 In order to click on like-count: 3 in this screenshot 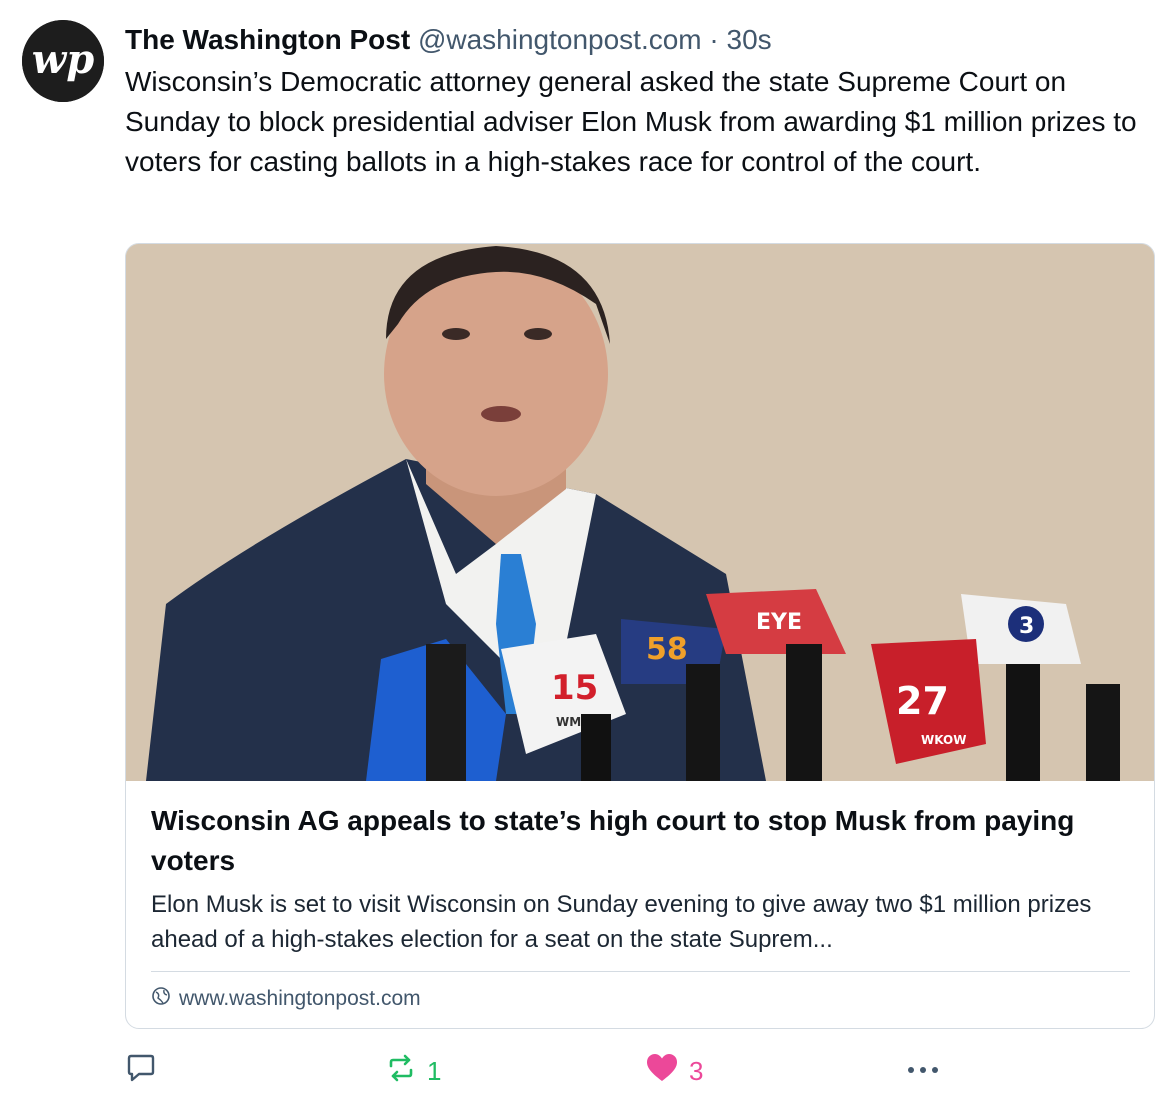, I will do `click(696, 1071)`.